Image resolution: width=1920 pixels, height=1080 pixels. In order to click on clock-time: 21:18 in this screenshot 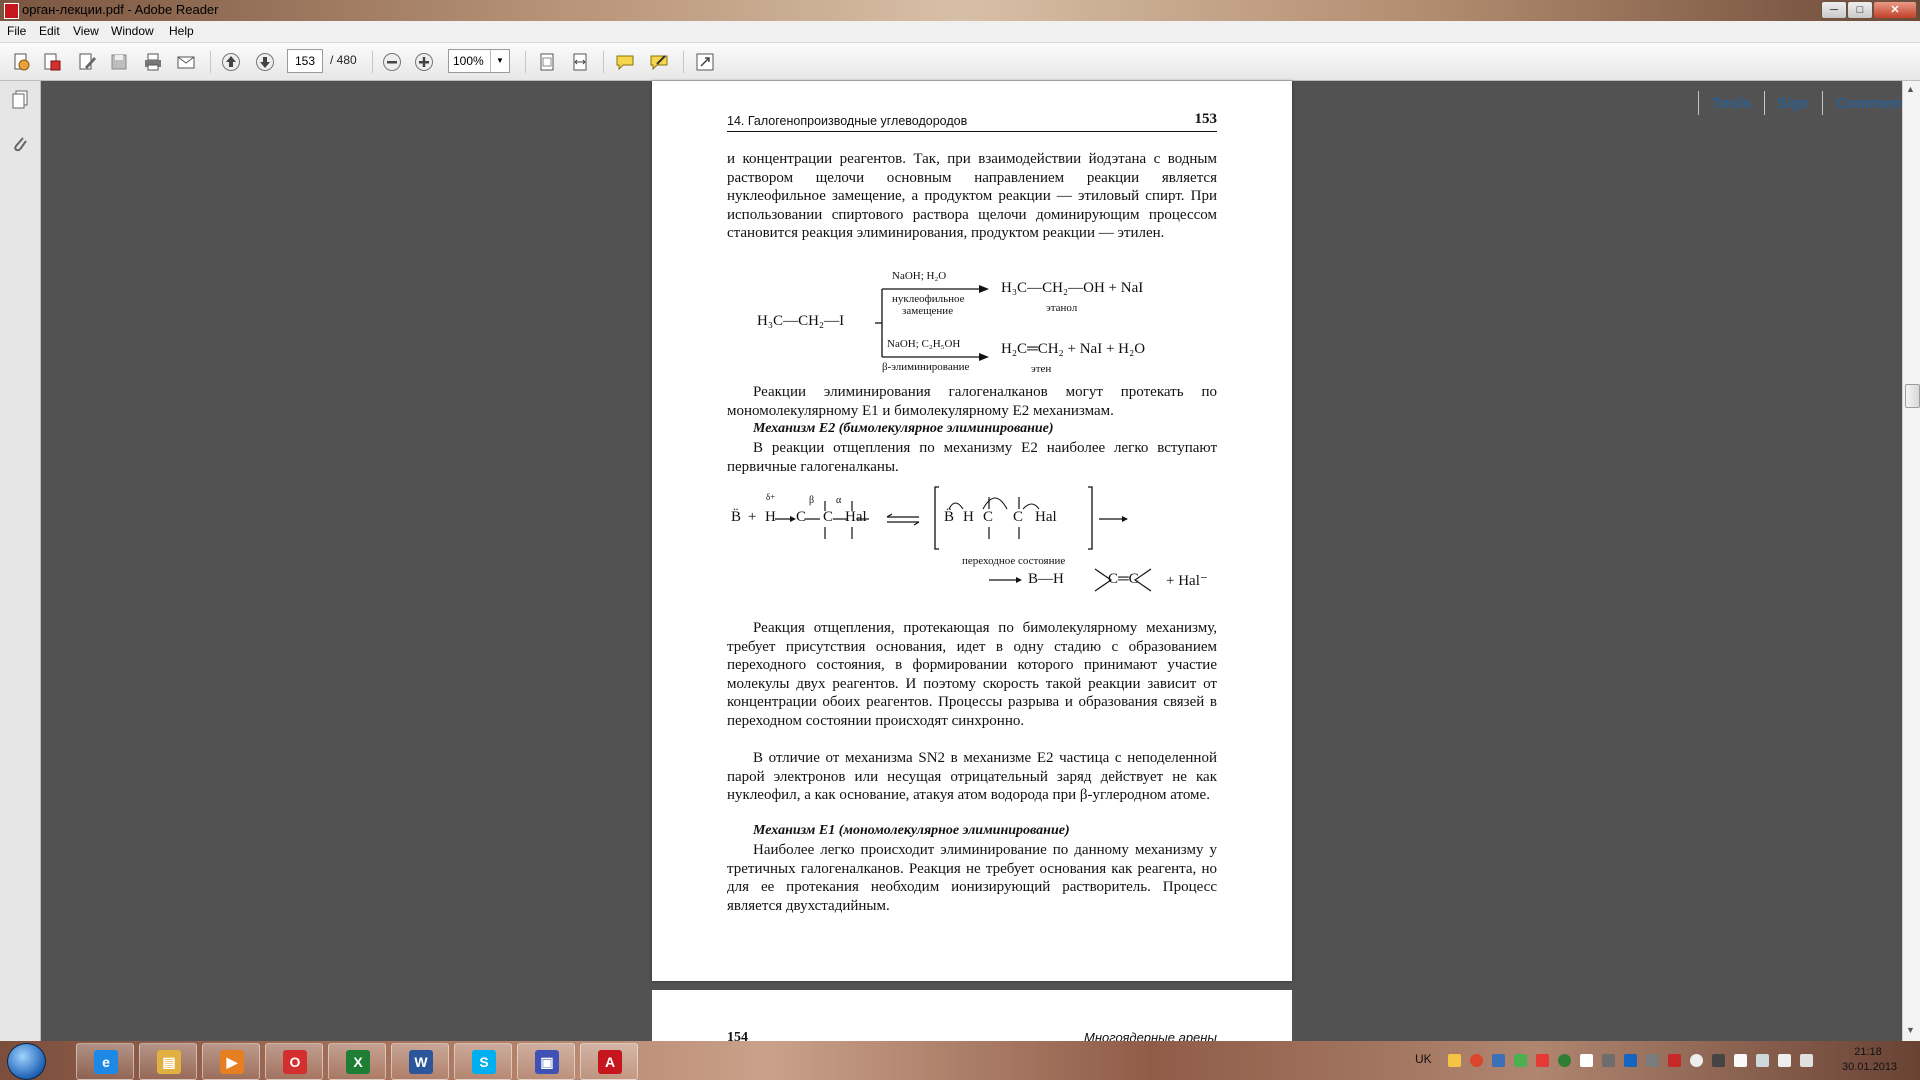, I will do `click(1868, 1052)`.